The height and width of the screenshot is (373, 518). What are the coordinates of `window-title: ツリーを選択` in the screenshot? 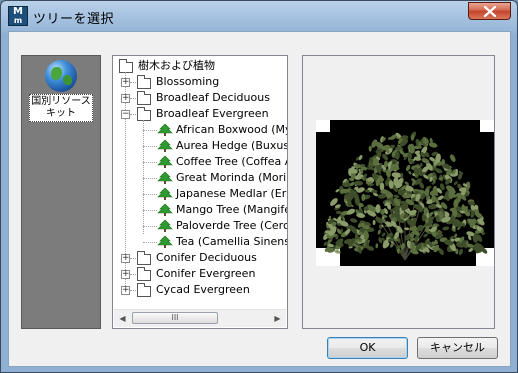 It's located at (74, 19).